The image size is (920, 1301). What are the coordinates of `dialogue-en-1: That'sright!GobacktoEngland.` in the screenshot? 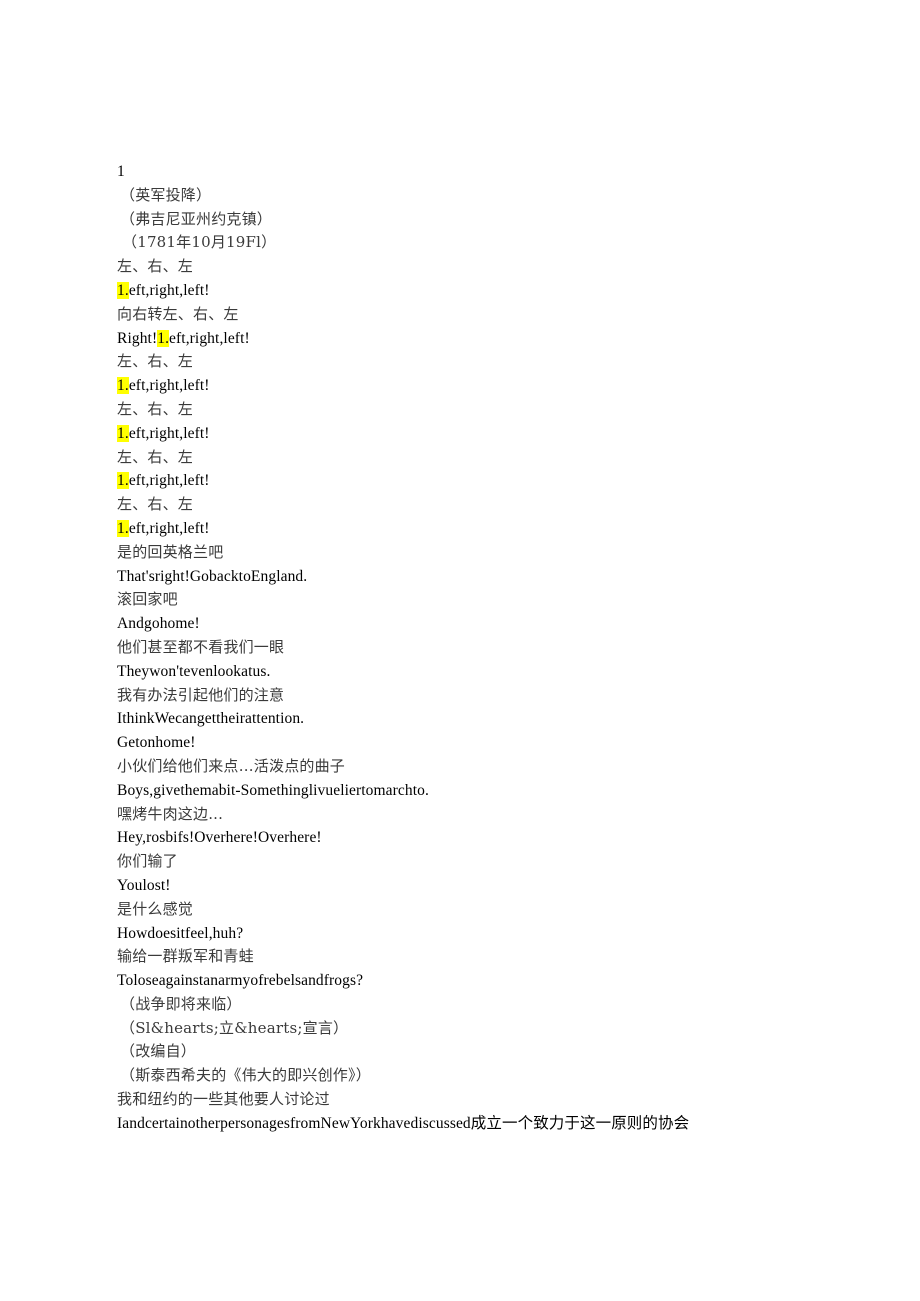 It's located at (212, 576).